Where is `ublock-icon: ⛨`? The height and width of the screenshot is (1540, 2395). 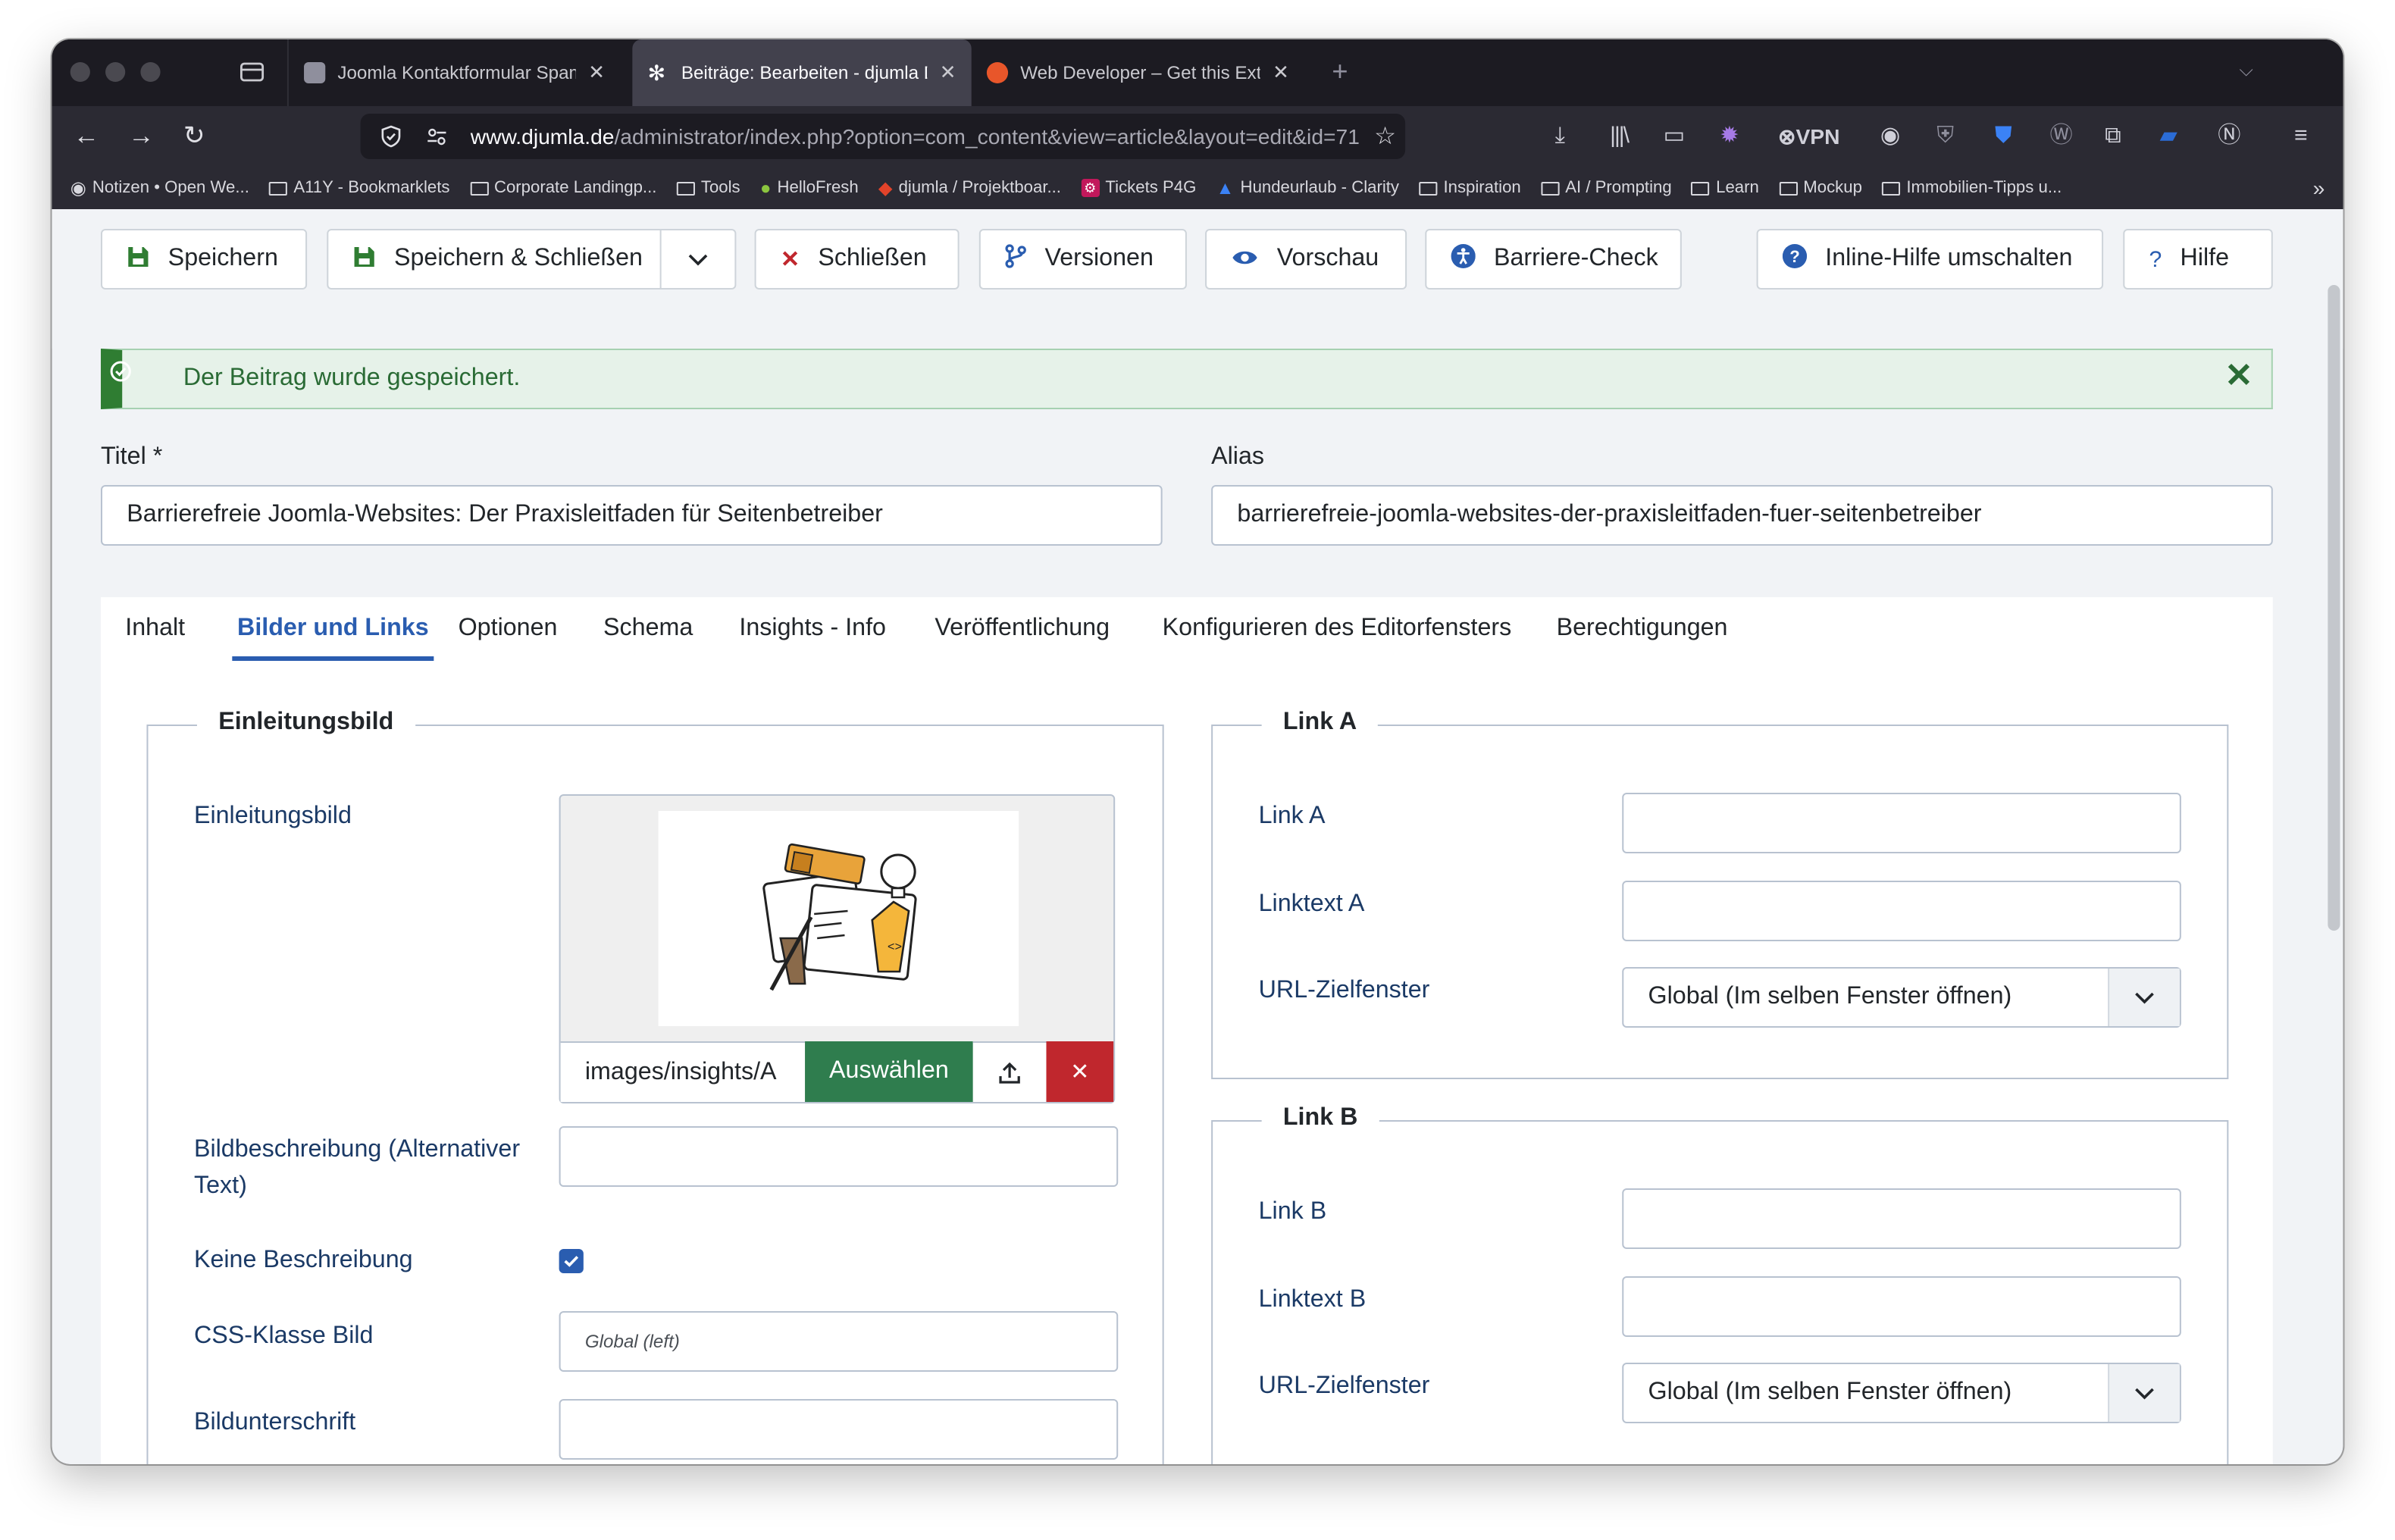
ublock-icon: ⛨ is located at coordinates (1945, 136).